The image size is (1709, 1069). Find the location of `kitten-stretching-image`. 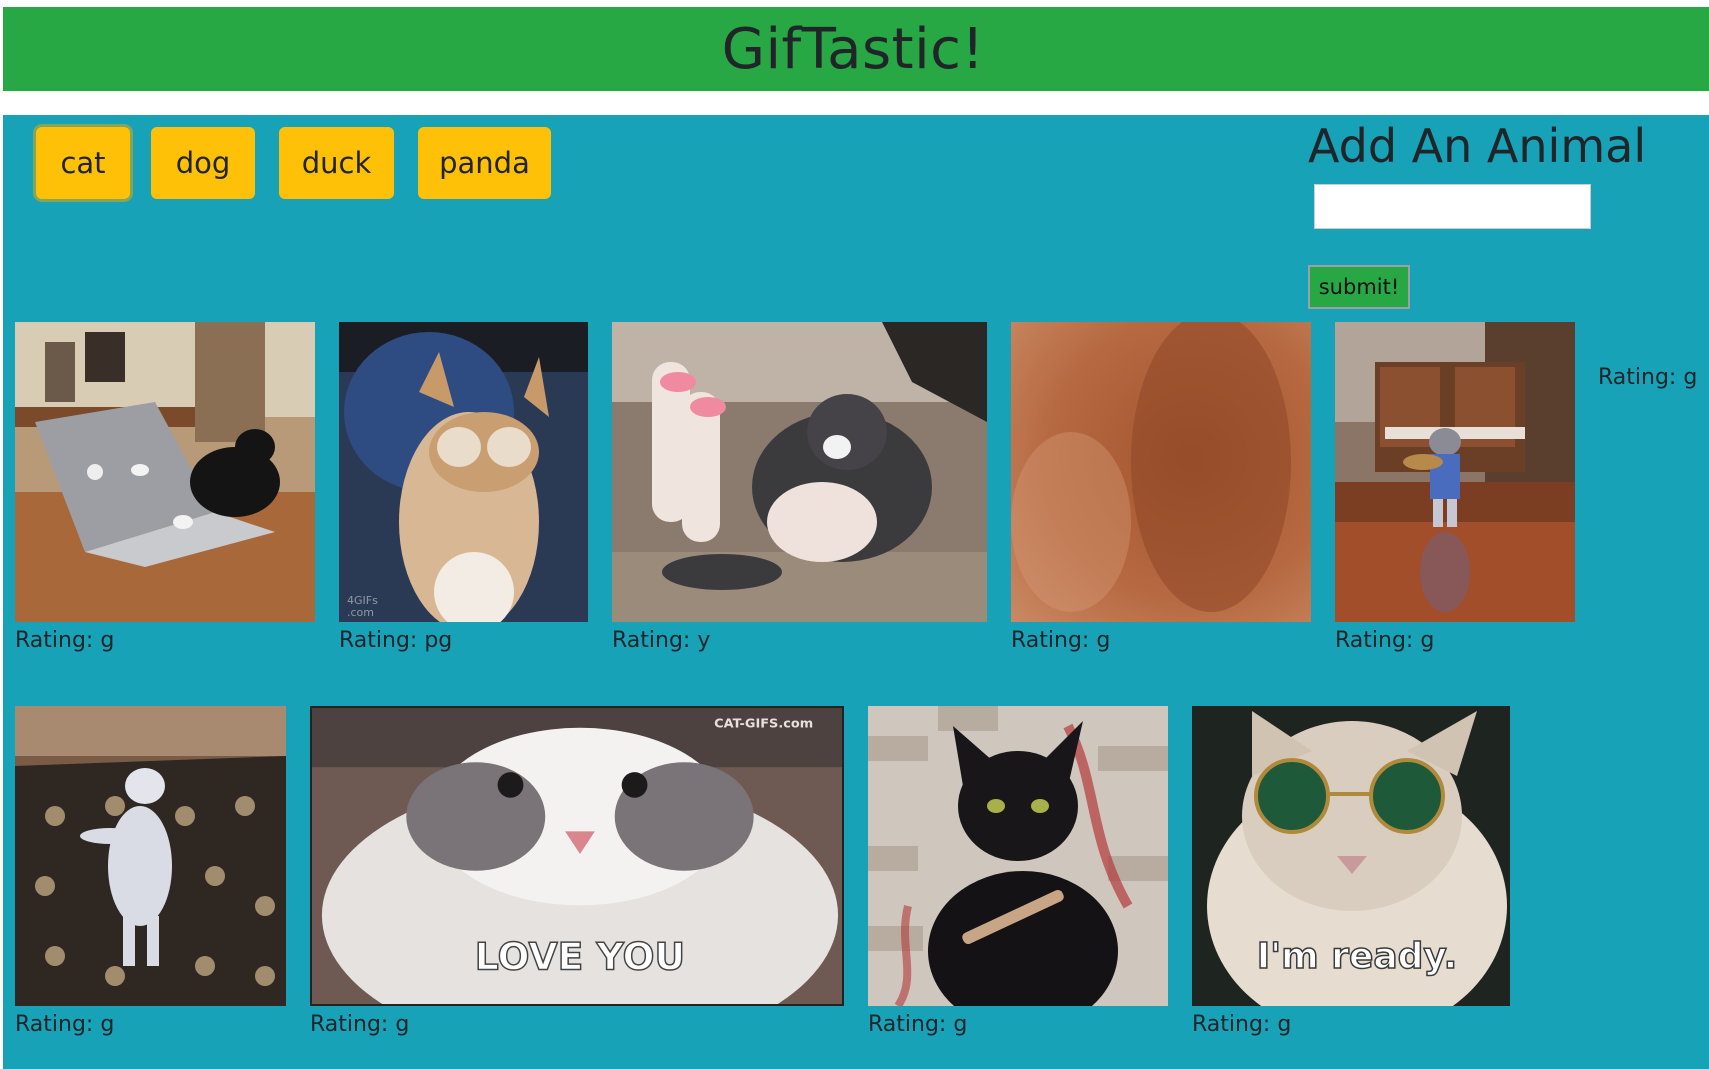

kitten-stretching-image is located at coordinates (799, 472).